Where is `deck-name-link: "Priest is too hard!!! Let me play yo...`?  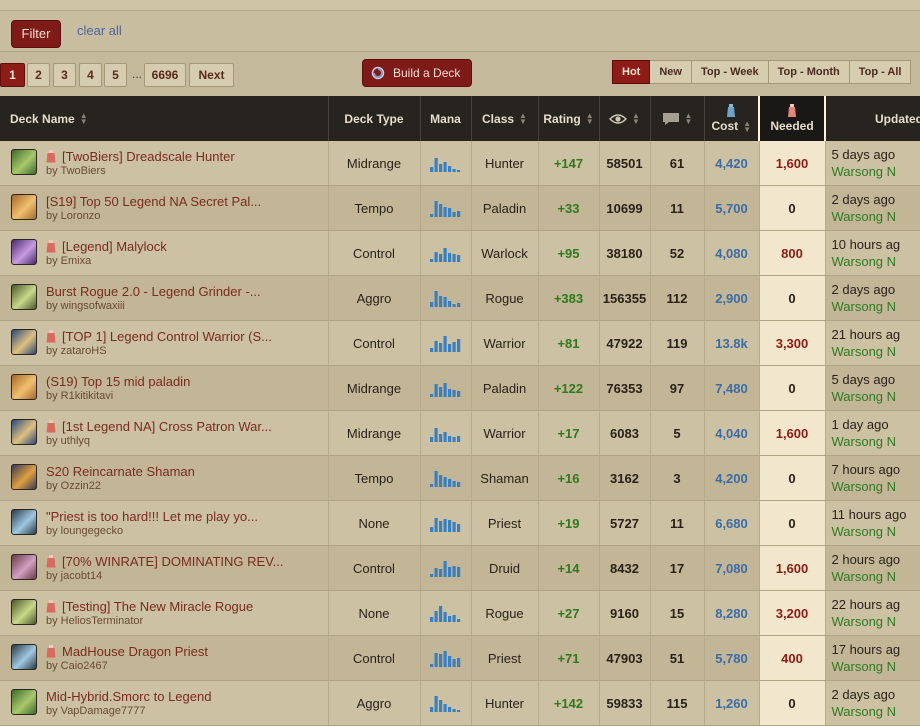 deck-name-link: "Priest is too hard!!! Let me play yo... is located at coordinates (152, 516).